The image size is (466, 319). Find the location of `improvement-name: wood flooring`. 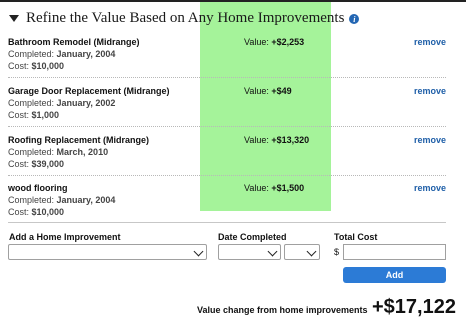

improvement-name: wood flooring is located at coordinates (38, 188).